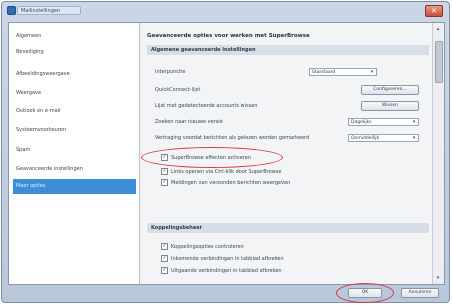 This screenshot has height=307, width=452. What do you see at coordinates (207, 247) in the screenshot?
I see `checkbox-label: Koppelingsopties controleren` at bounding box center [207, 247].